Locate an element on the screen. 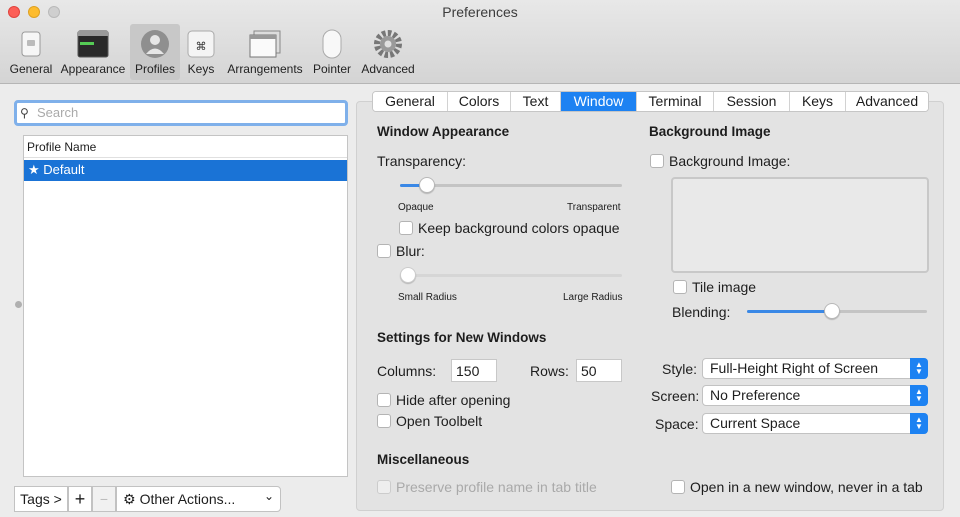 The height and width of the screenshot is (517, 960). style-label: Style: is located at coordinates (680, 369).